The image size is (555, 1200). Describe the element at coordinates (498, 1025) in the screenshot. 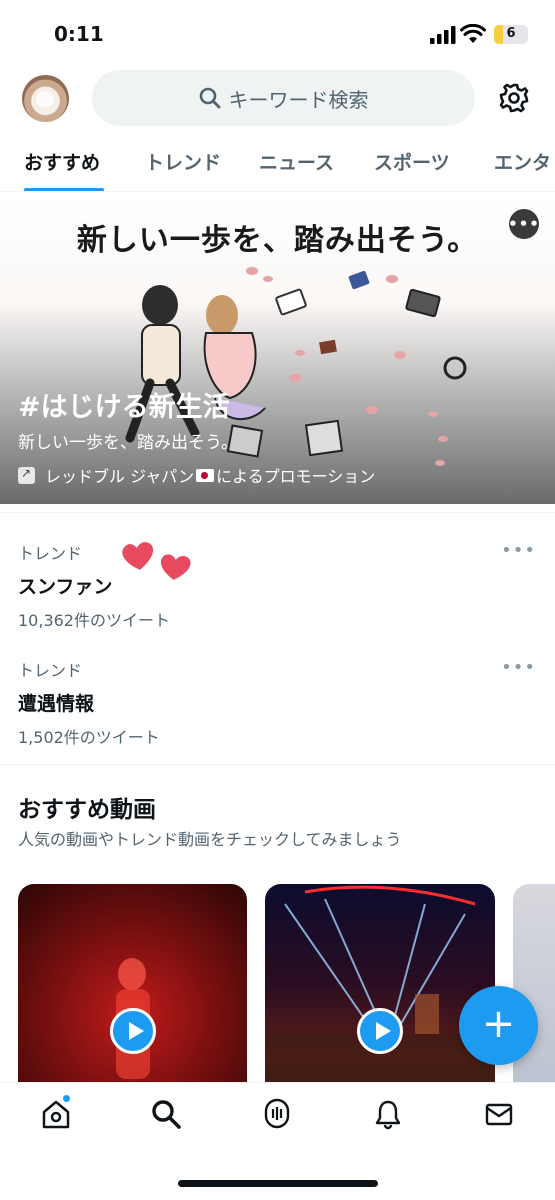

I see `compose-plus-icon: +` at that location.